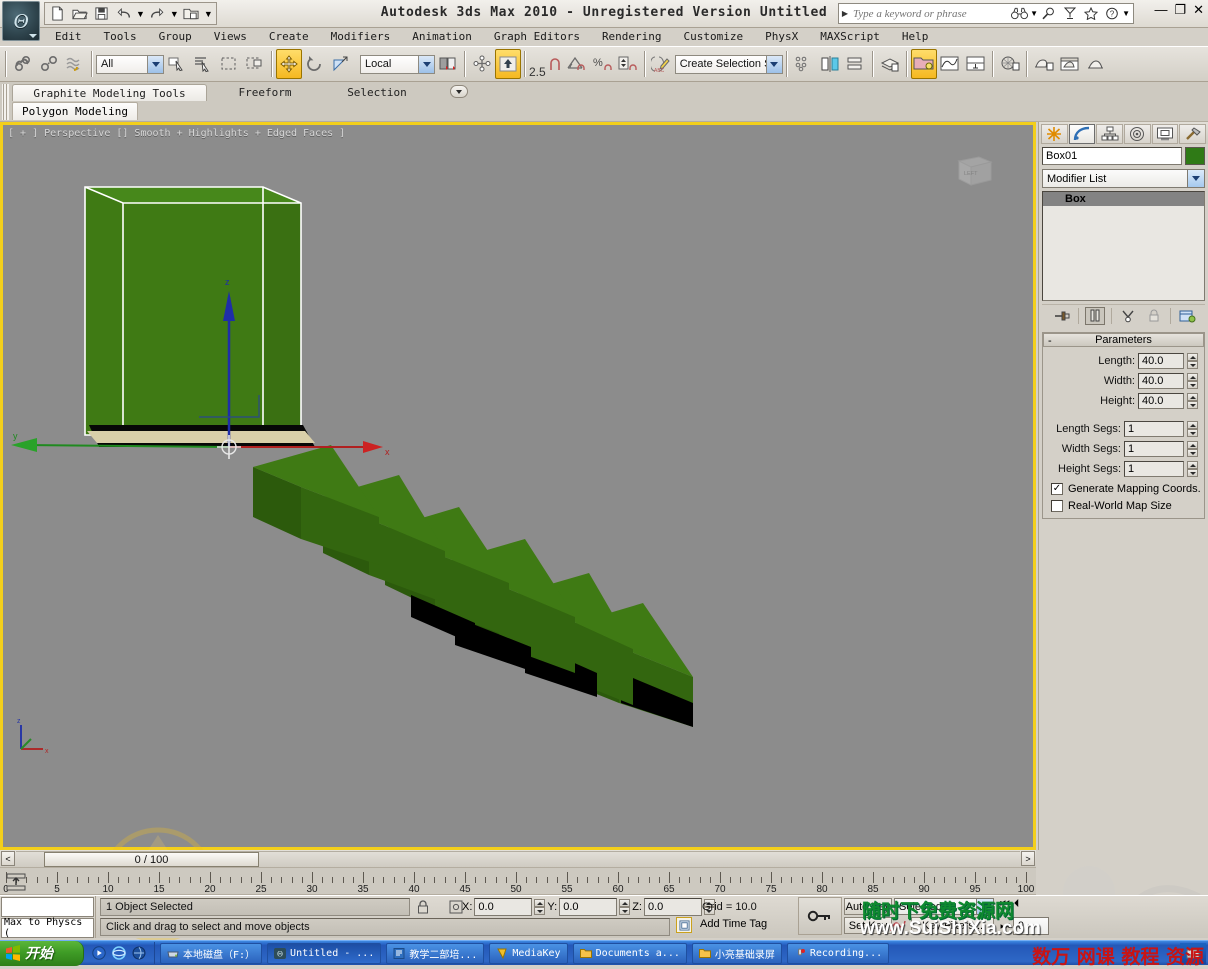  I want to click on real-world-map-size-row: Real-World Map Size, so click(1127, 506).